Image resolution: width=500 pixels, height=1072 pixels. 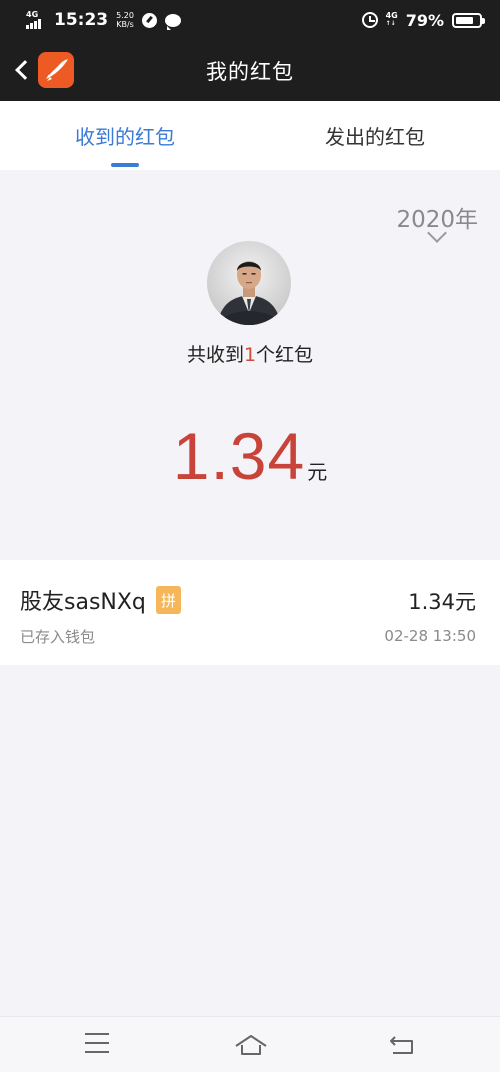 I want to click on tab-received: 收到的红包, so click(x=125, y=135).